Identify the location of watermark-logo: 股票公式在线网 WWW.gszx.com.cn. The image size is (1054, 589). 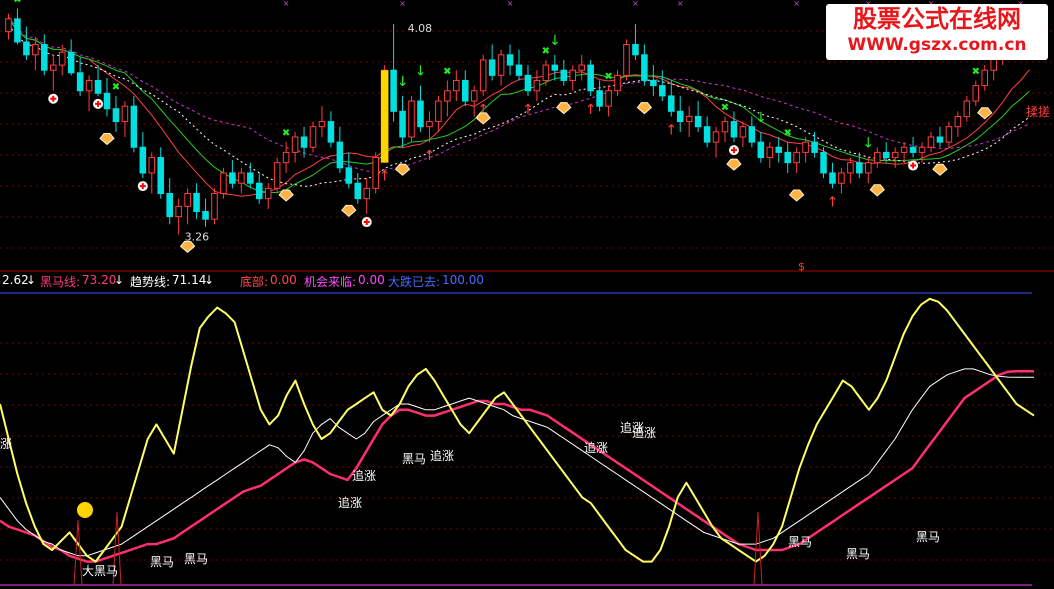
(937, 32).